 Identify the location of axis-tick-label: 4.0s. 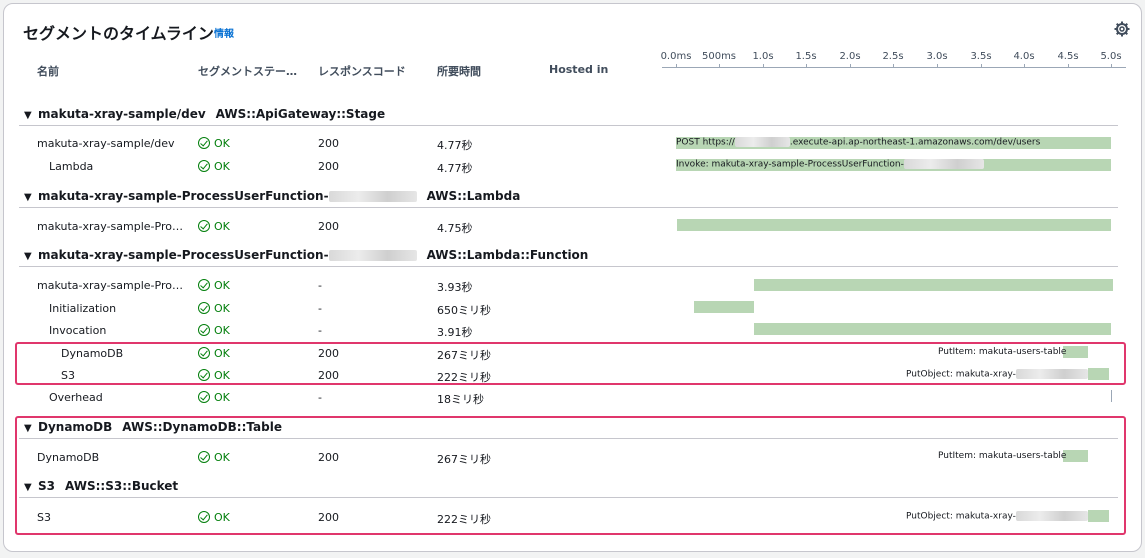
(1024, 56).